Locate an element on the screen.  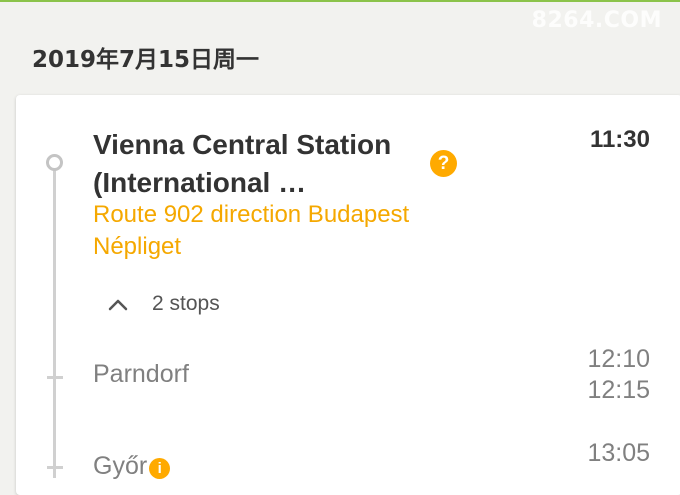
watermark: 8264.COM is located at coordinates (596, 20).